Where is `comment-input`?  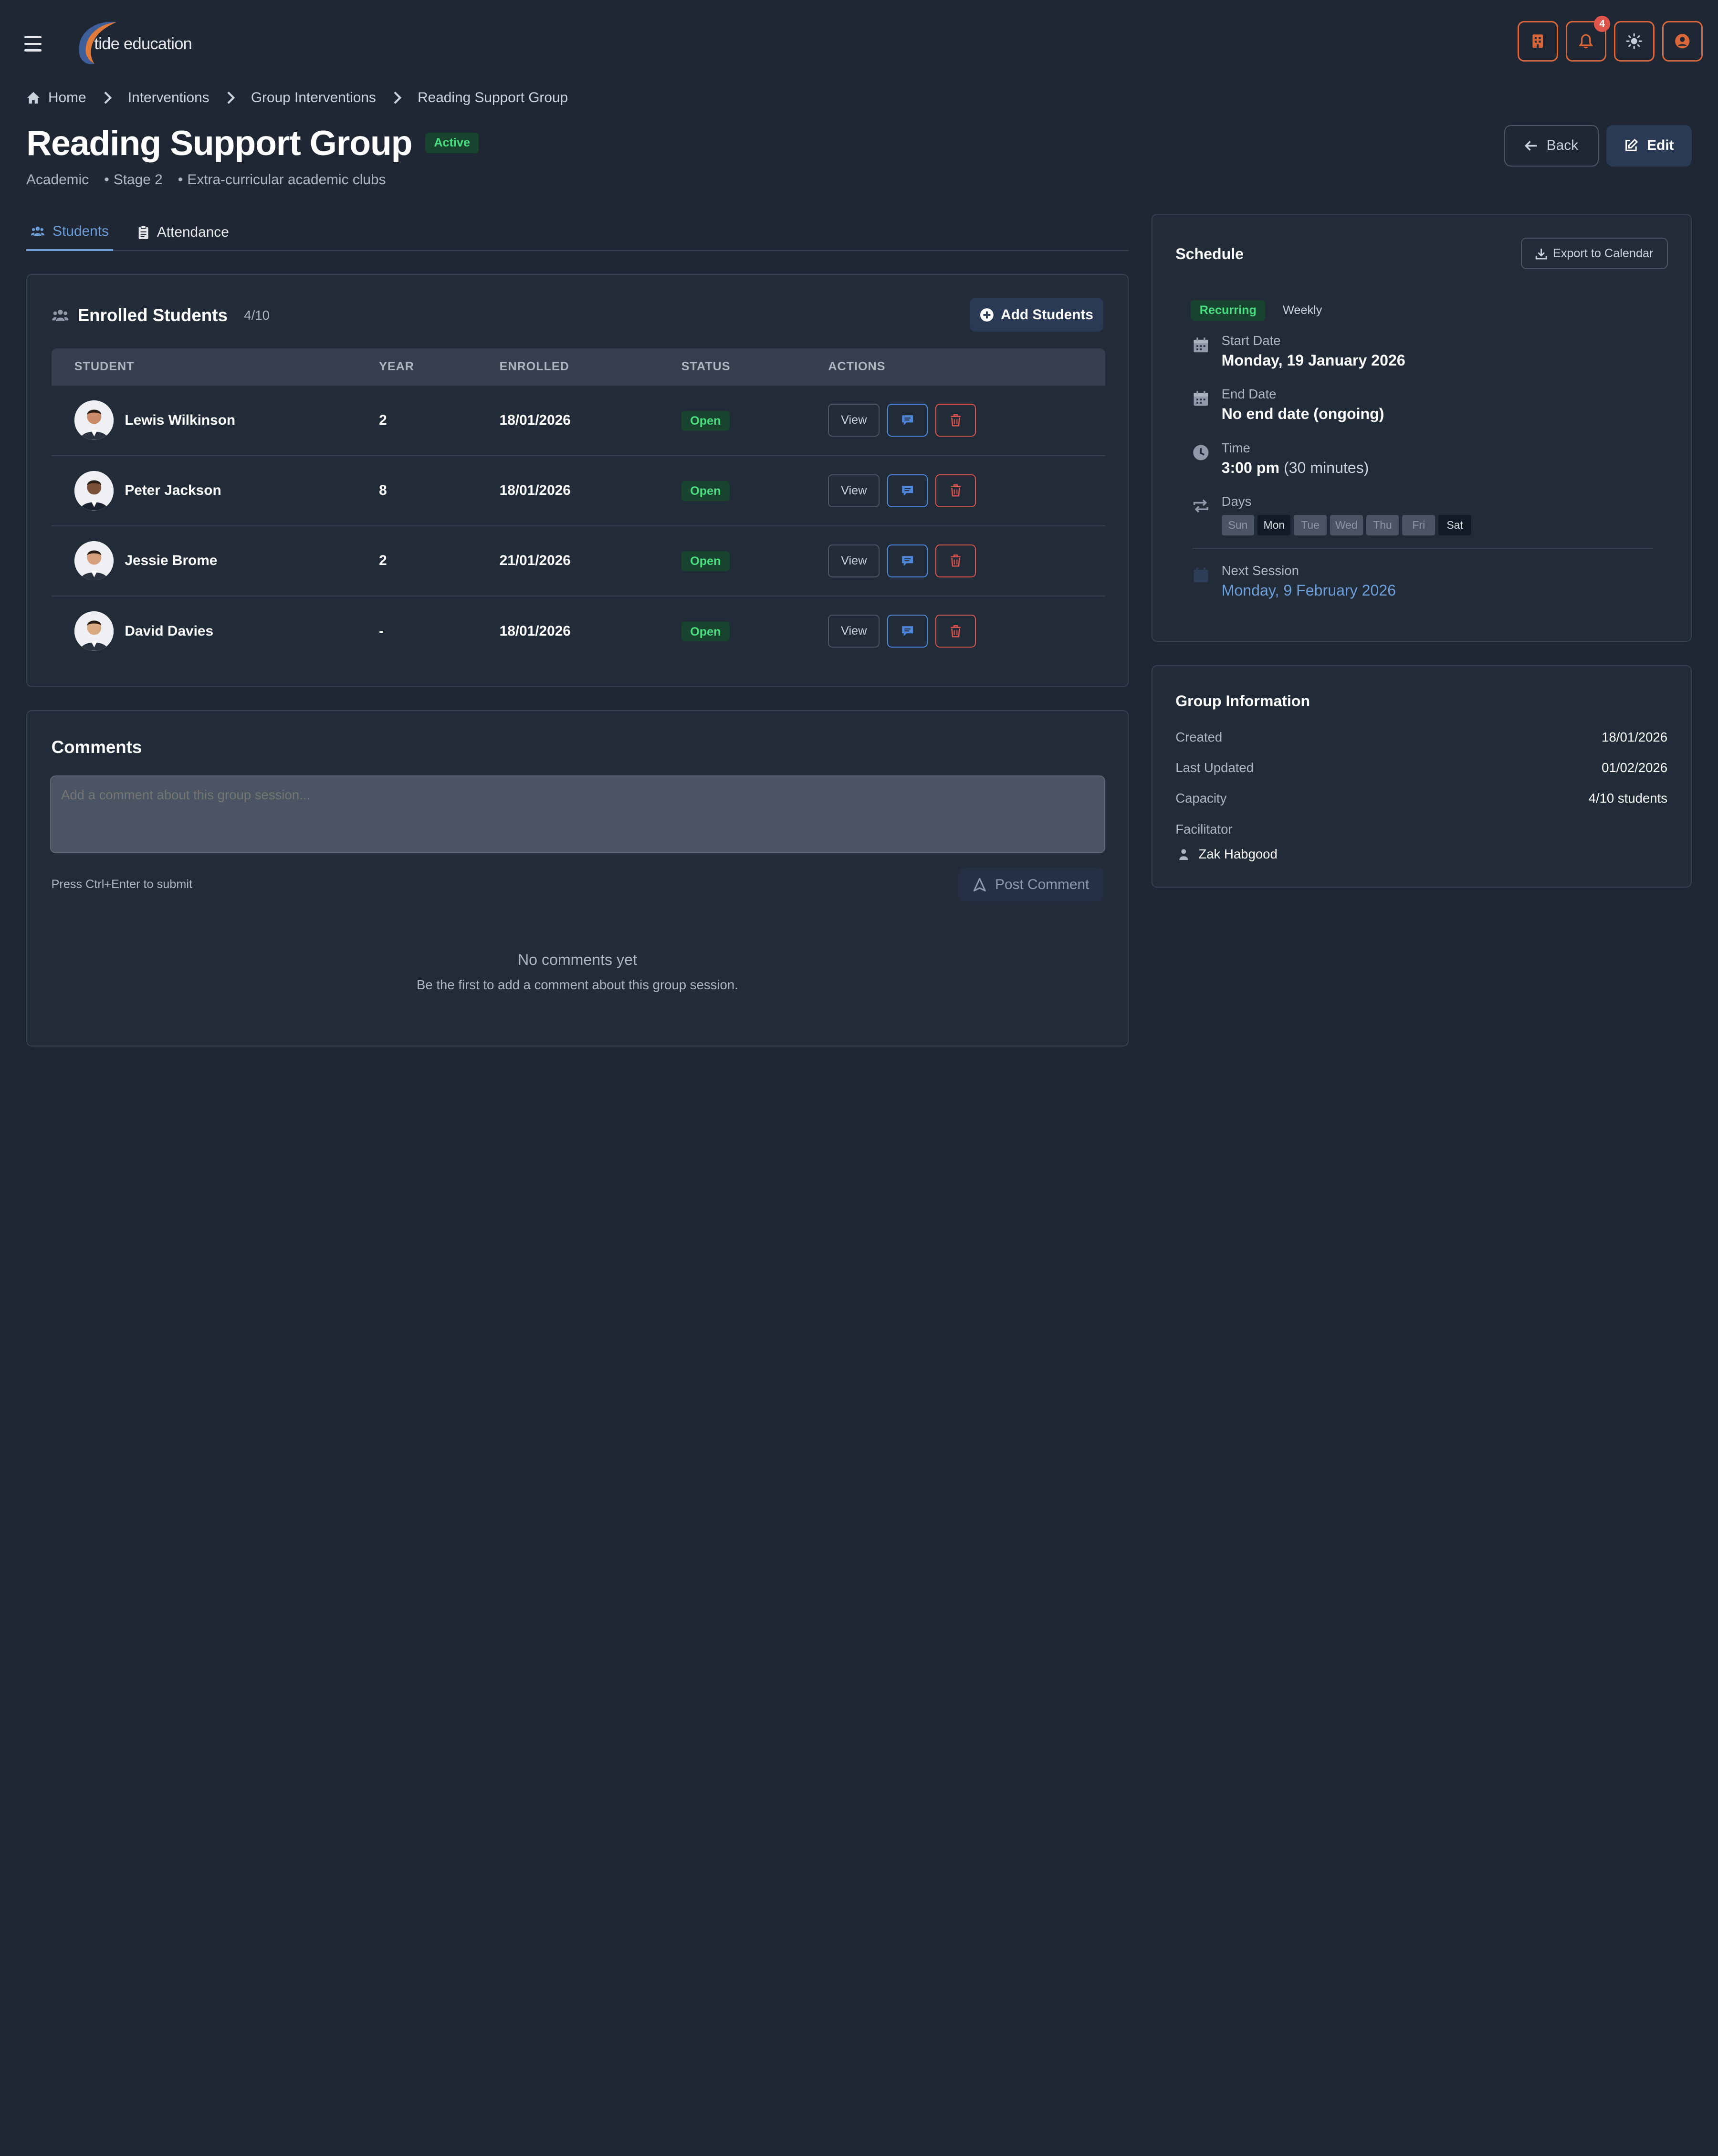 comment-input is located at coordinates (578, 814).